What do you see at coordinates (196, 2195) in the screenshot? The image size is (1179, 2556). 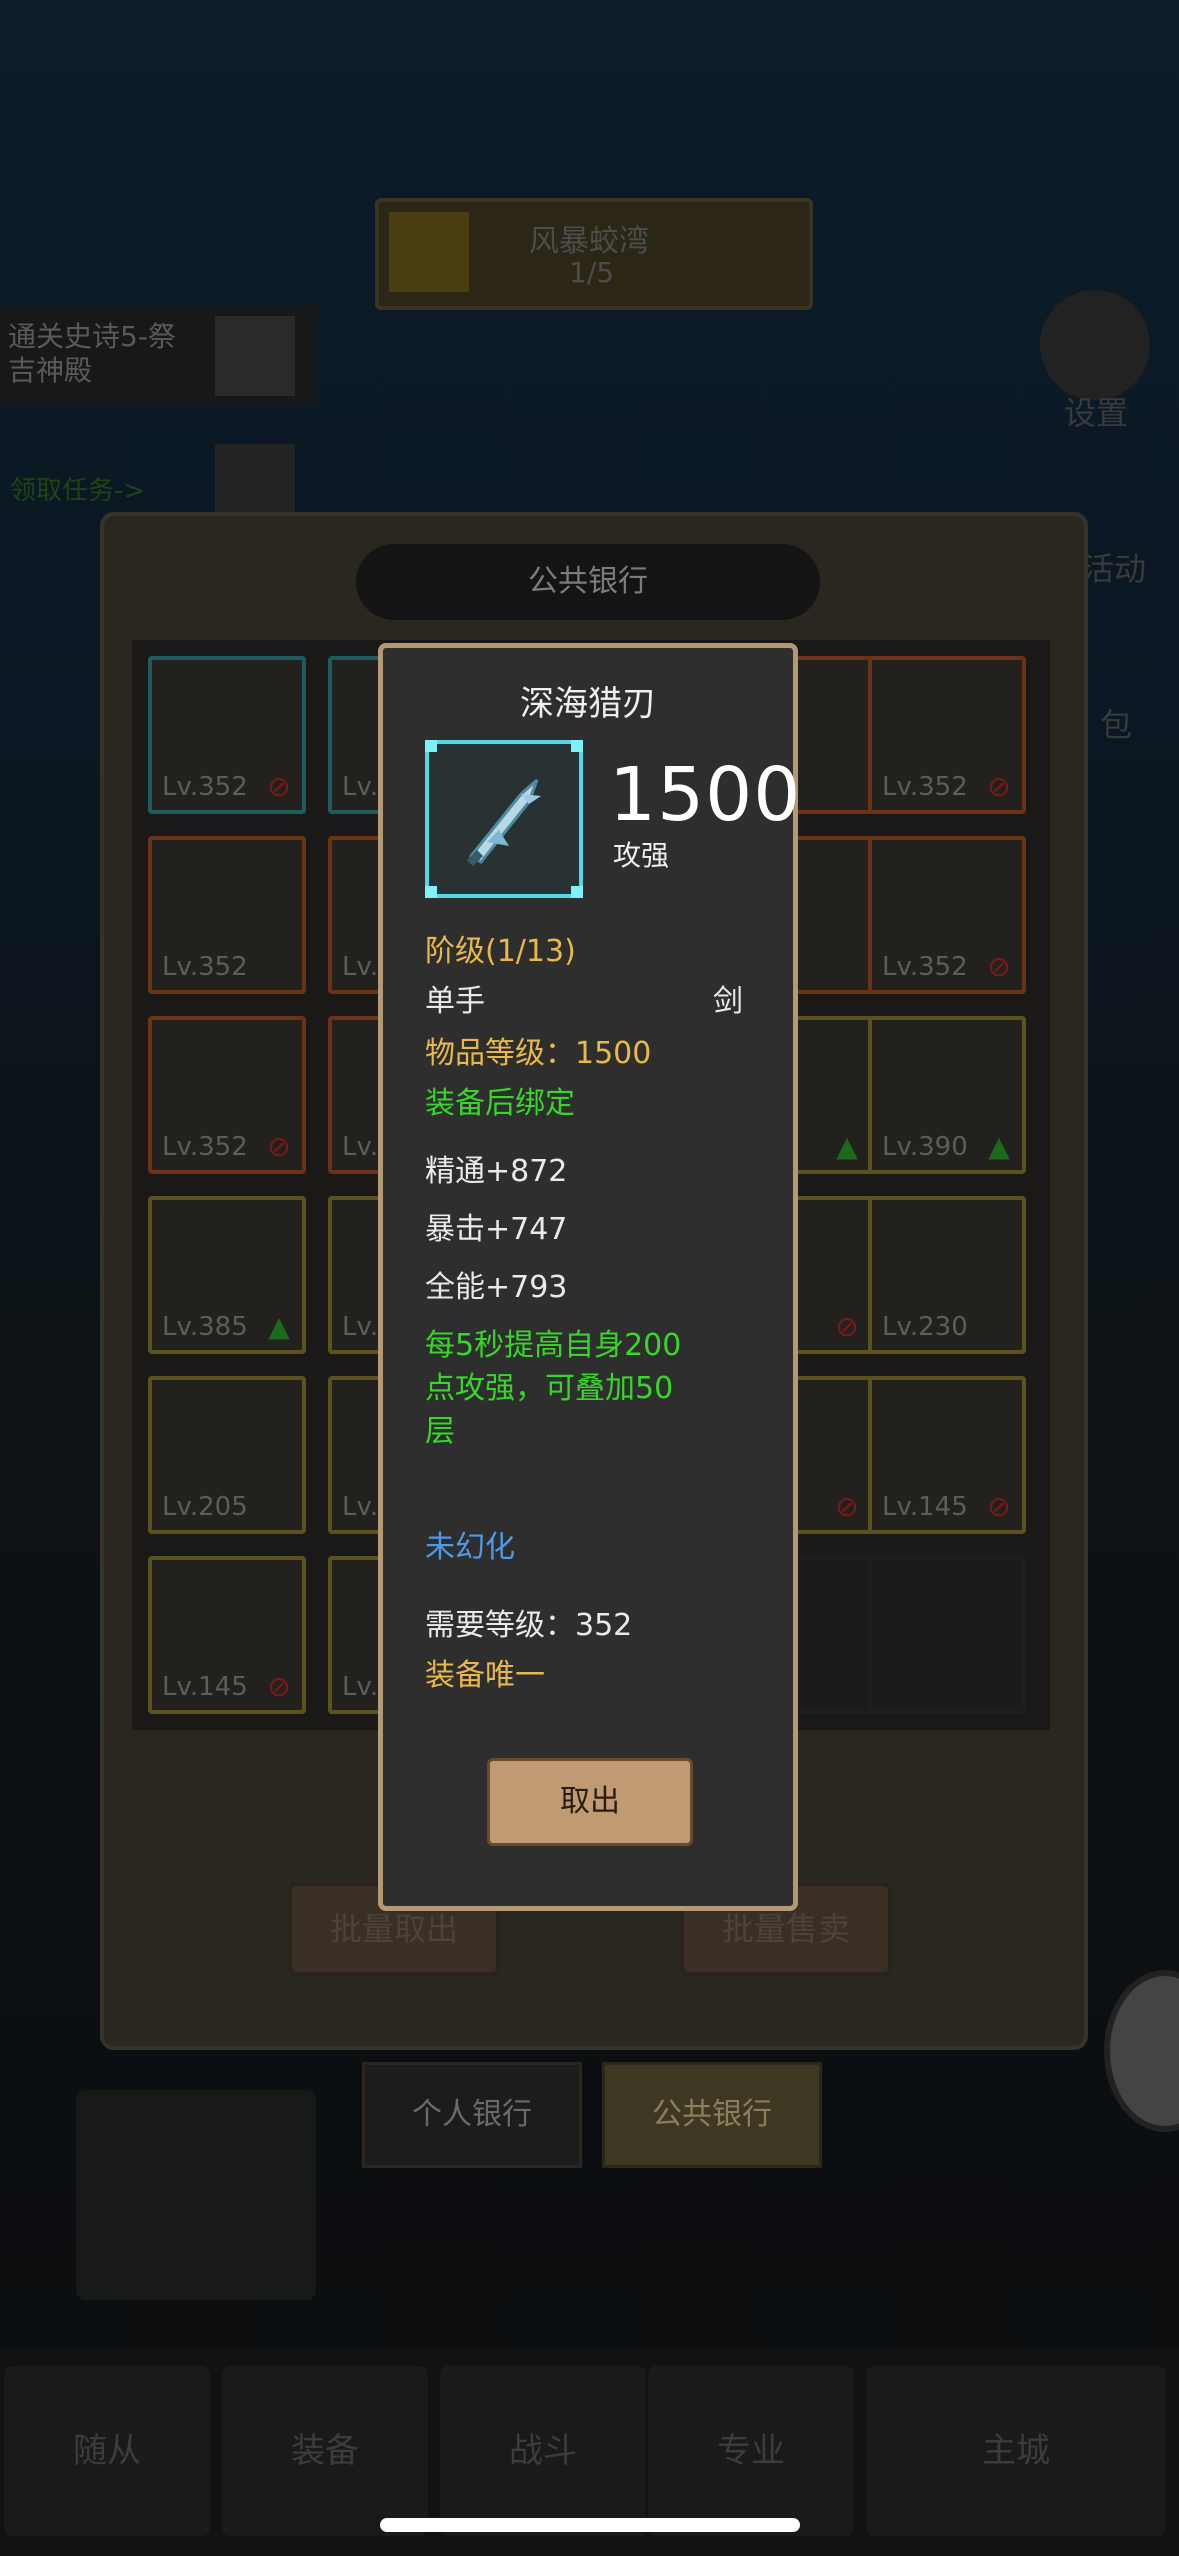 I see `pet-dragon-icon` at bounding box center [196, 2195].